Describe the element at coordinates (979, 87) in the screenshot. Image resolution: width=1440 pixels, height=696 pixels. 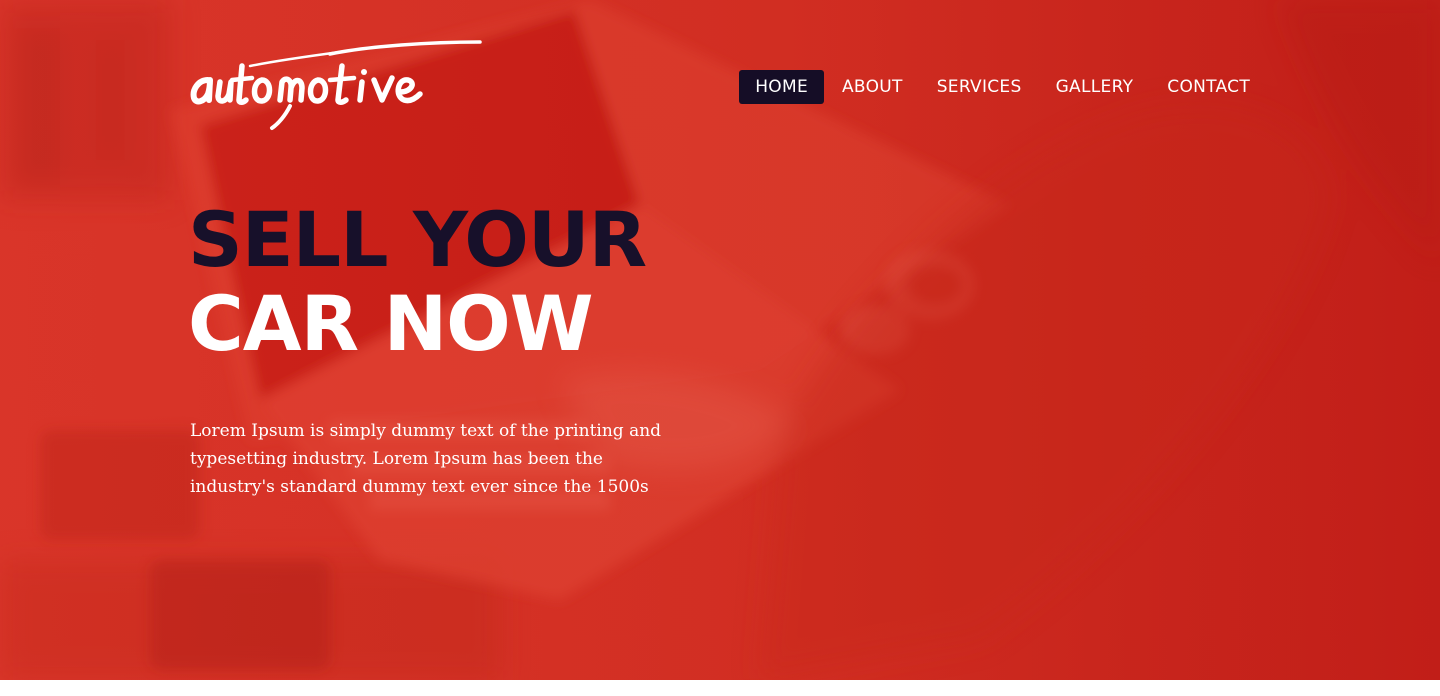
I see `nav-item-services: SERVICES` at that location.